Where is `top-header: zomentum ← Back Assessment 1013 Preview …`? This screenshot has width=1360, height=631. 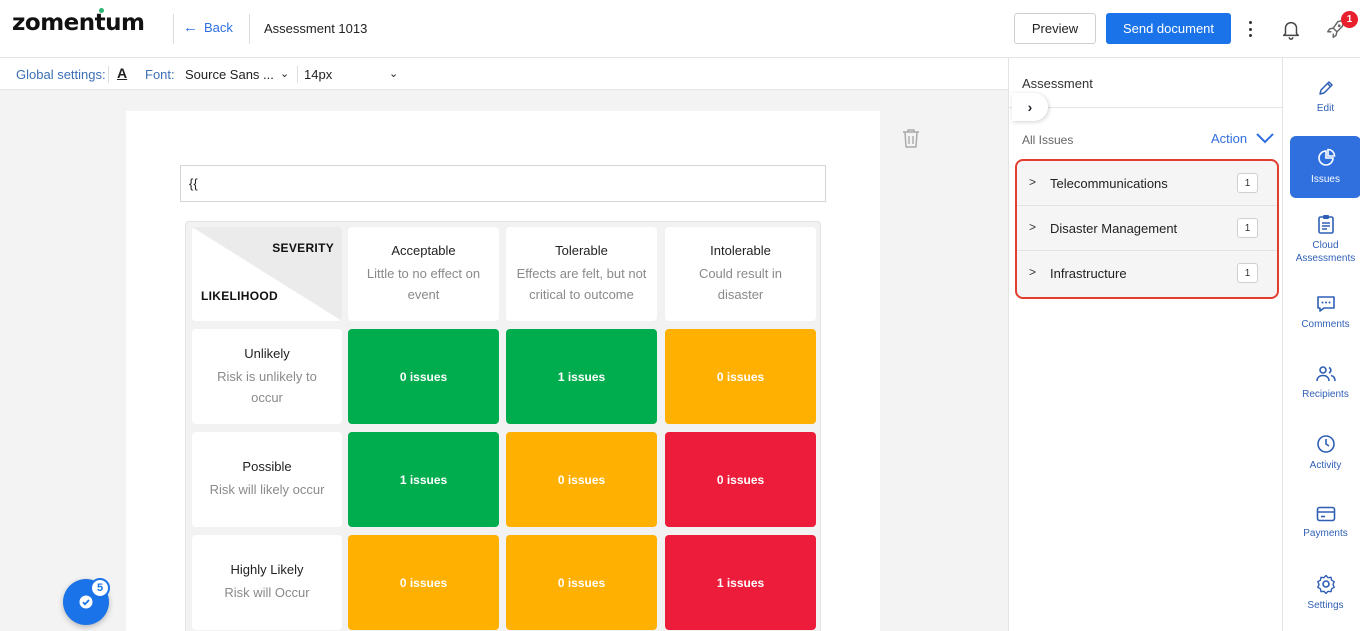 top-header: zomentum ← Back Assessment 1013 Preview … is located at coordinates (680, 29).